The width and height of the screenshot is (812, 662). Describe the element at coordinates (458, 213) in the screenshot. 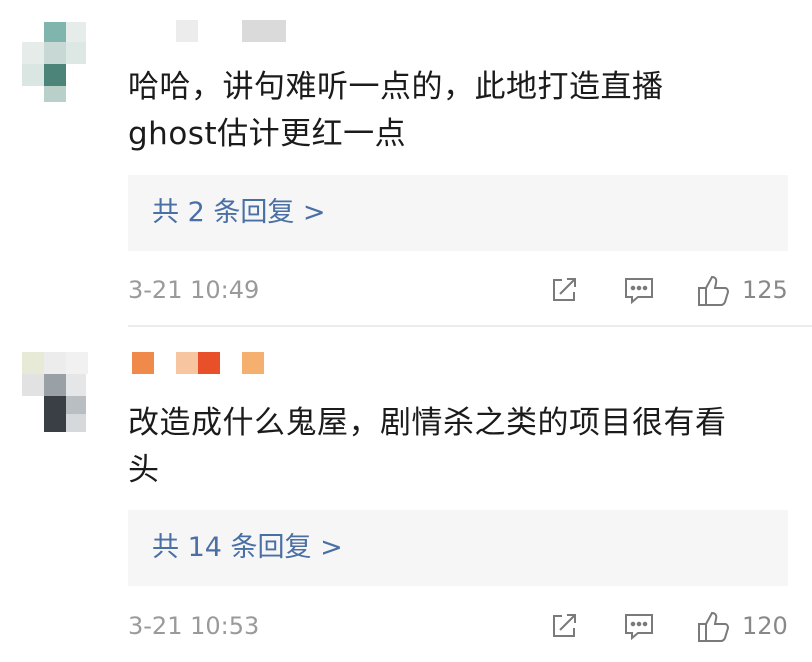

I see `replies-panel: 共 2 条回复 >` at that location.